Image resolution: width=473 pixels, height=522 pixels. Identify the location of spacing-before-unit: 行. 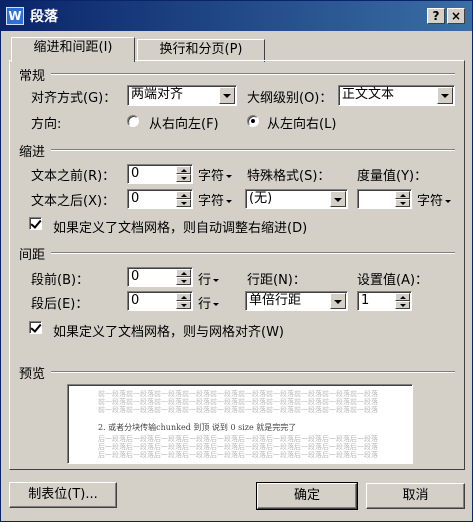
(208, 278).